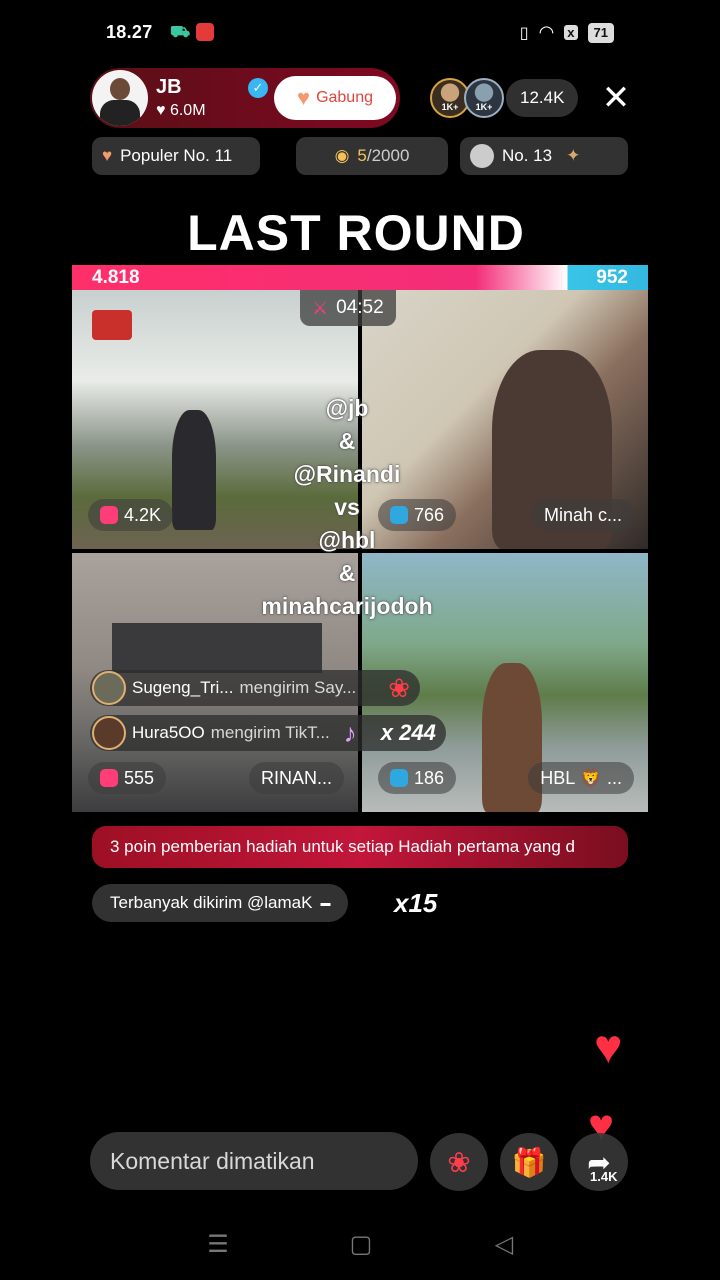 The width and height of the screenshot is (720, 1280). Describe the element at coordinates (608, 1047) in the screenshot. I see `floating-heart-icon: ♥` at that location.